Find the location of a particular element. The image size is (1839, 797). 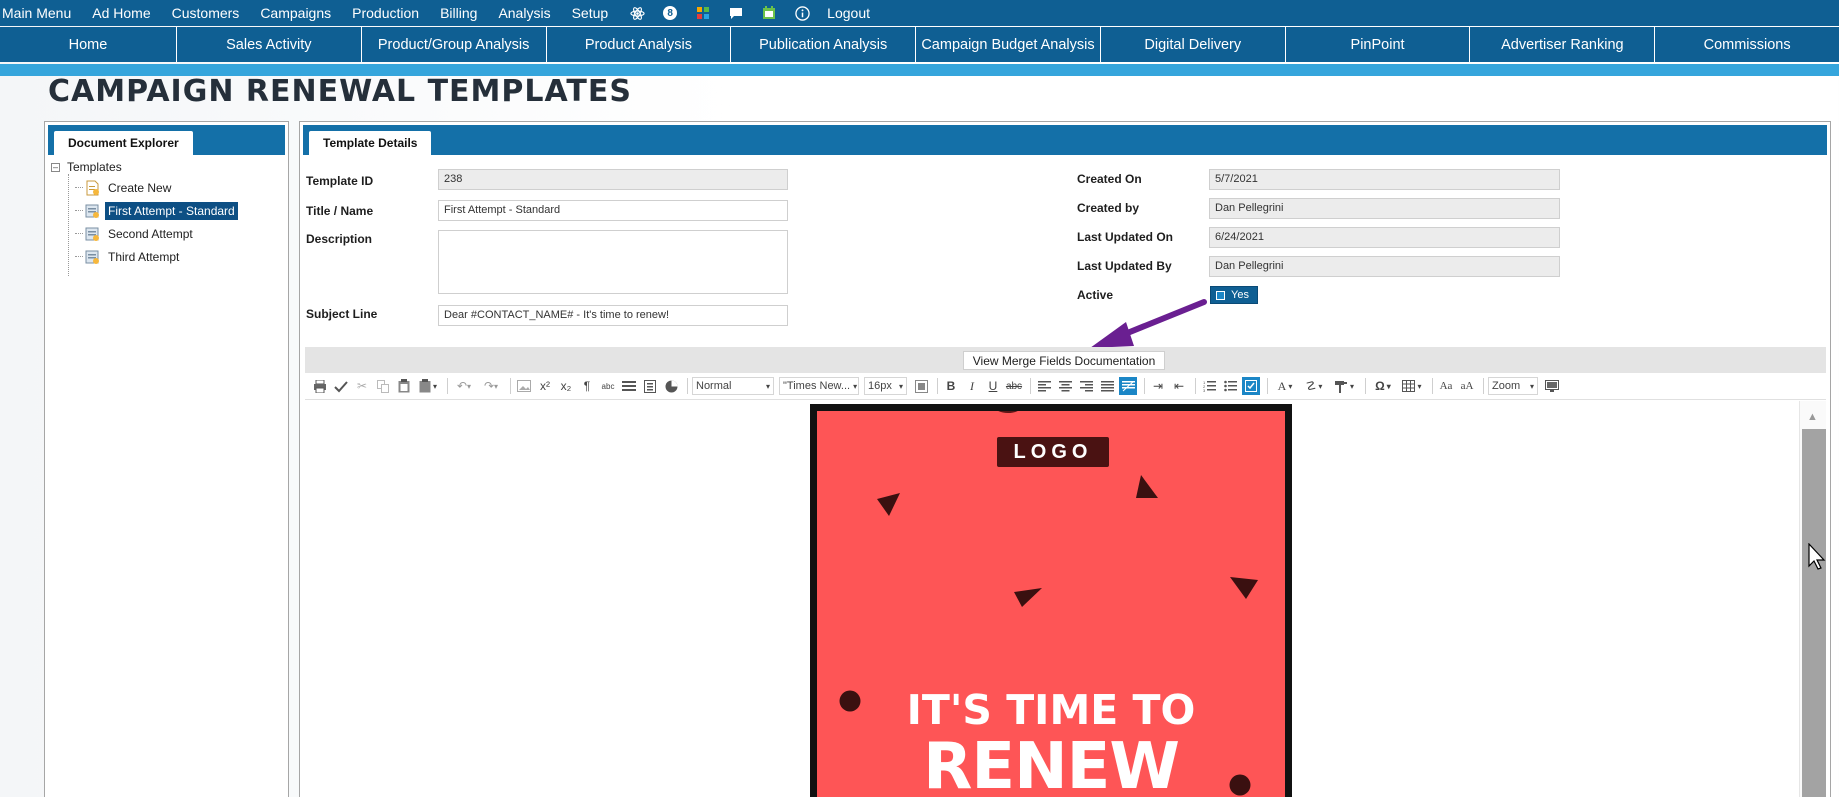

circle-decoration-icon is located at coordinates (1008, 412).